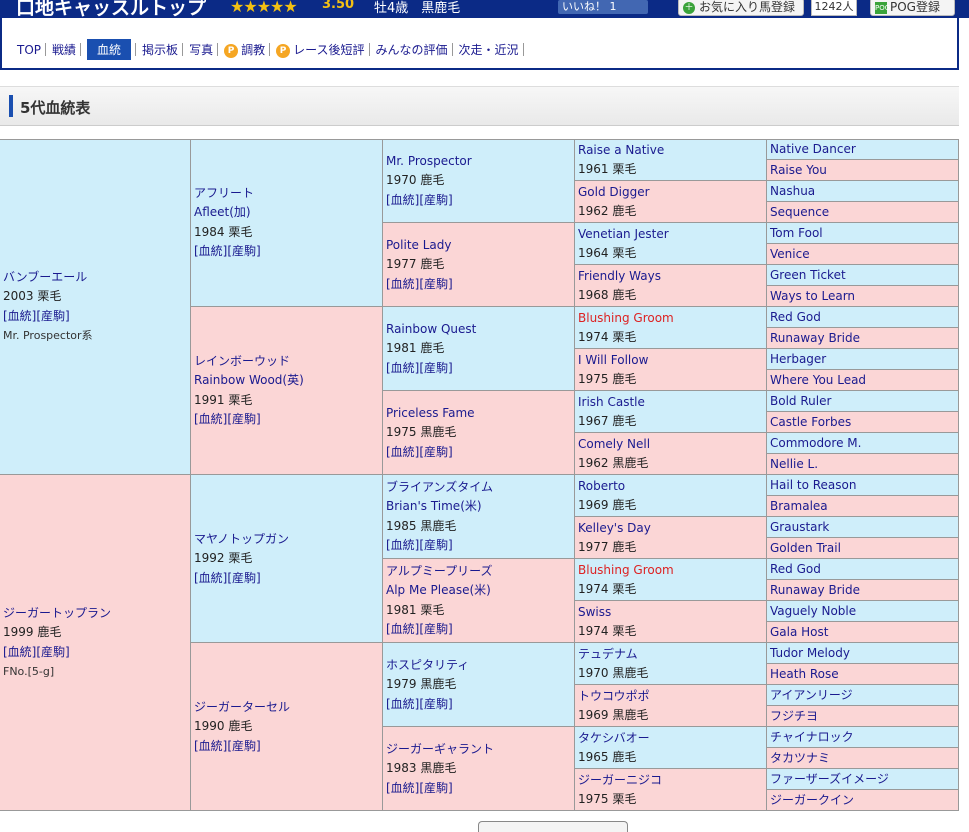 The width and height of the screenshot is (969, 832). I want to click on tab-item: 血統, so click(109, 49).